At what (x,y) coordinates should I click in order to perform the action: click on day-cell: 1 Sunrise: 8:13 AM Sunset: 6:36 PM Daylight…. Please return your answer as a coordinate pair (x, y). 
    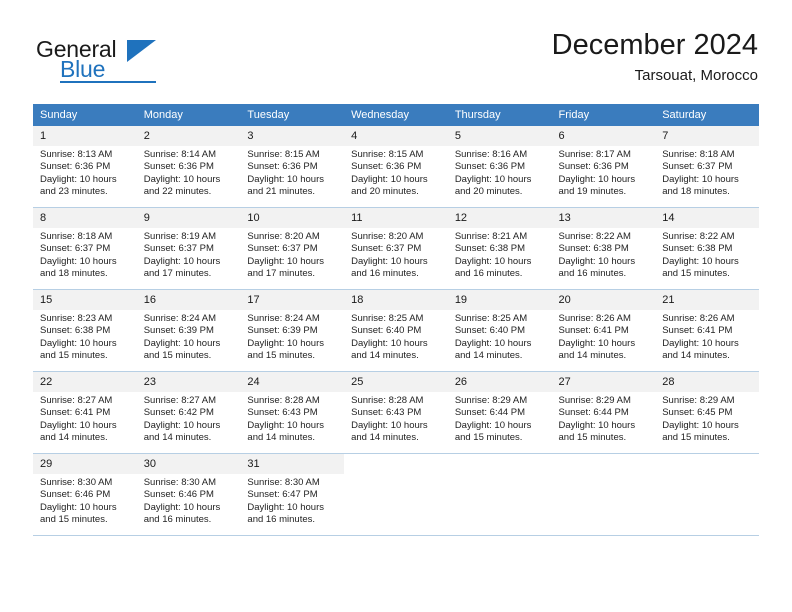
    Looking at the image, I should click on (85, 167).